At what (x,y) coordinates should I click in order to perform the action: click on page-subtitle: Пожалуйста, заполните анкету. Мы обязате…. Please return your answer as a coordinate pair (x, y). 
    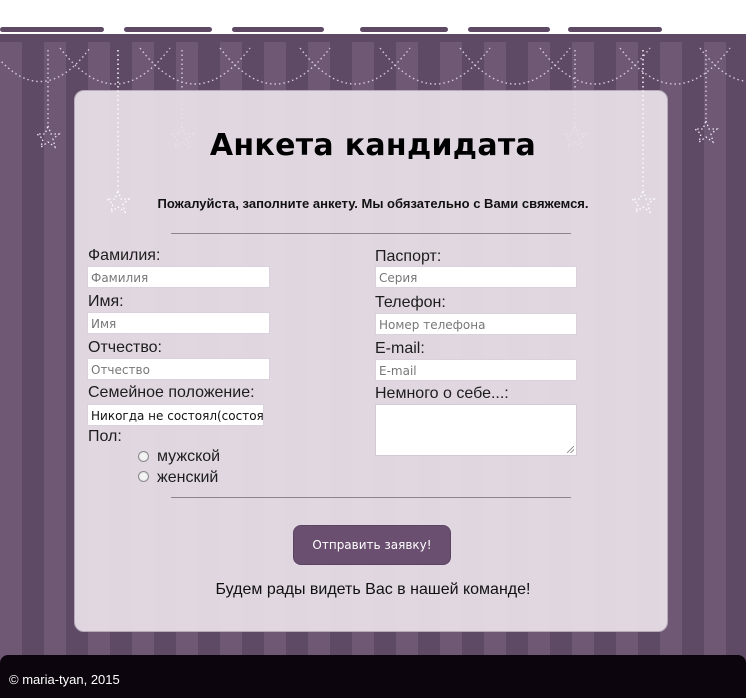
    Looking at the image, I should click on (373, 203).